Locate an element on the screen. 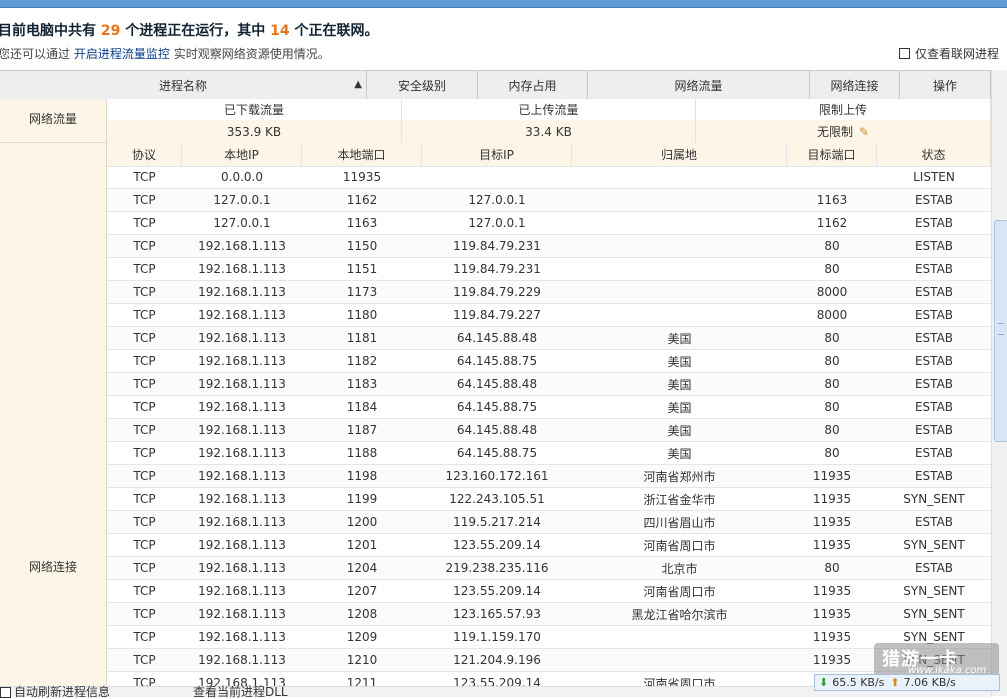 Image resolution: width=1007 pixels, height=699 pixels. upload-limit-label: 限制上传 is located at coordinates (843, 109).